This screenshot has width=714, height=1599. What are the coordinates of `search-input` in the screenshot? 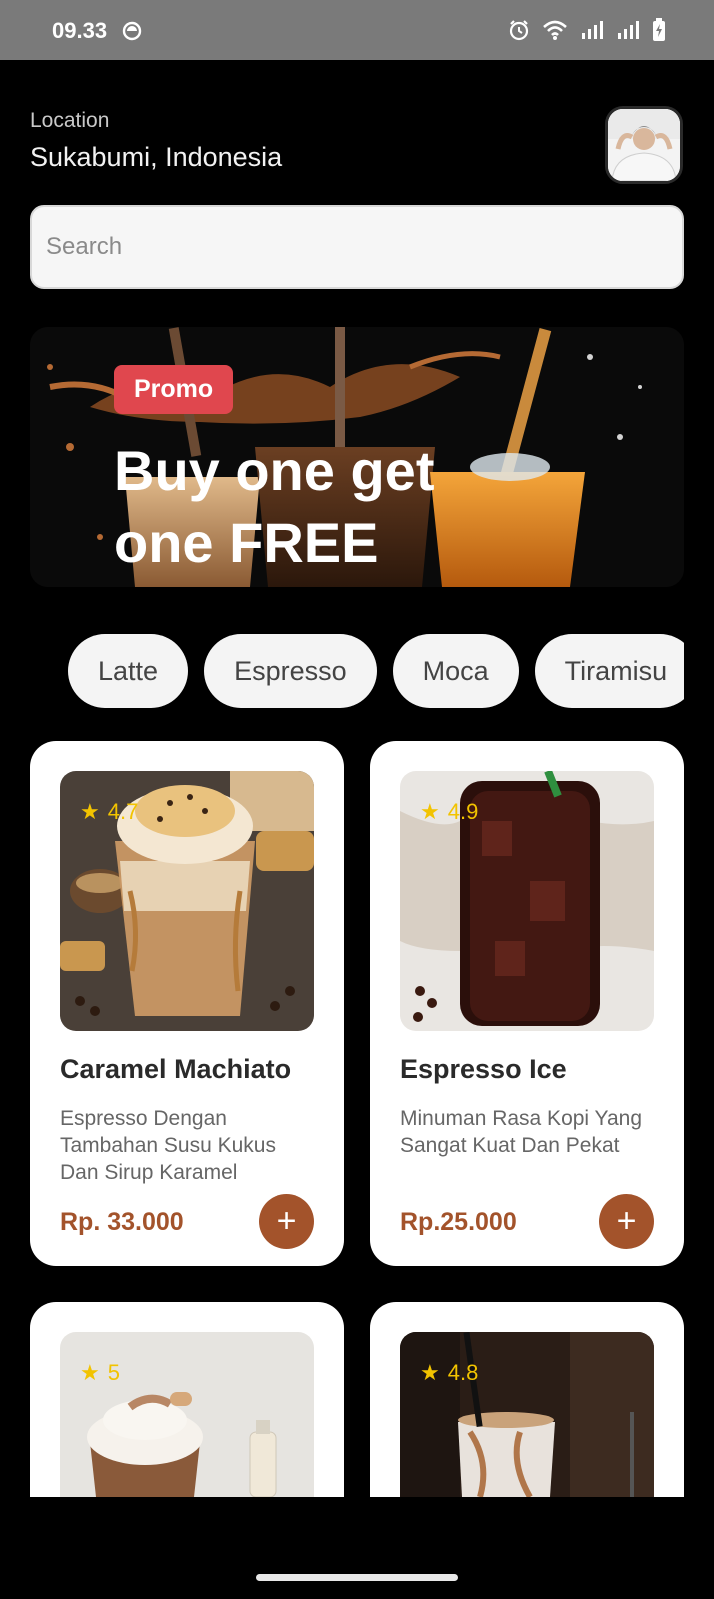 It's located at (357, 247).